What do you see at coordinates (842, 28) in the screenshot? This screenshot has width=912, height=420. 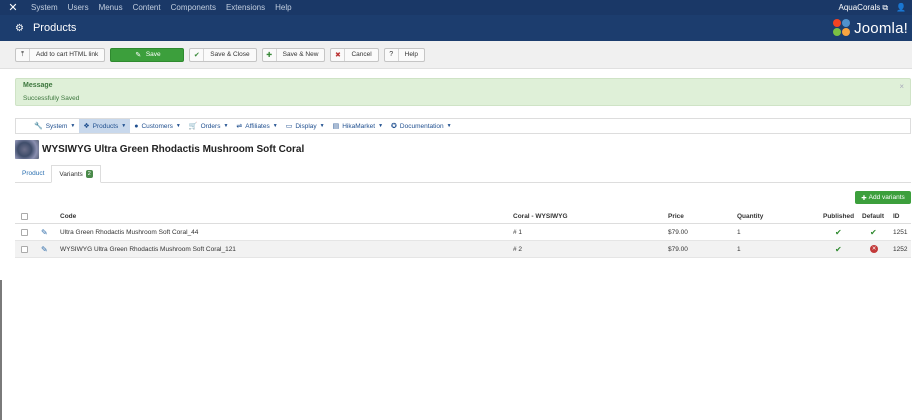 I see `joomla-flower-icon` at bounding box center [842, 28].